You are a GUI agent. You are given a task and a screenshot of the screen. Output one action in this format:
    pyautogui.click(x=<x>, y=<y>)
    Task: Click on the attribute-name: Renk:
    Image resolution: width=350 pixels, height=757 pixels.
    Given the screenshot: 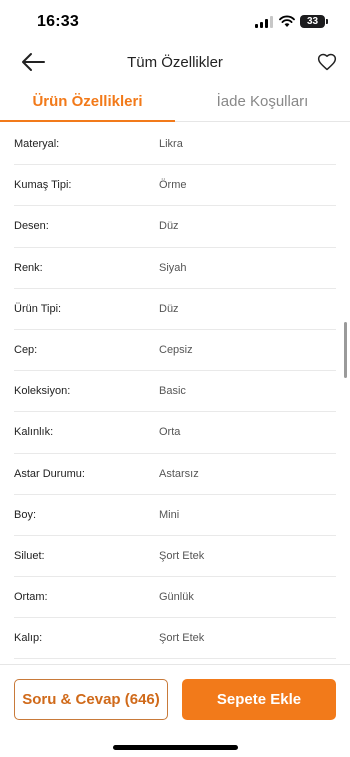 What is the action you would take?
    pyautogui.click(x=28, y=267)
    